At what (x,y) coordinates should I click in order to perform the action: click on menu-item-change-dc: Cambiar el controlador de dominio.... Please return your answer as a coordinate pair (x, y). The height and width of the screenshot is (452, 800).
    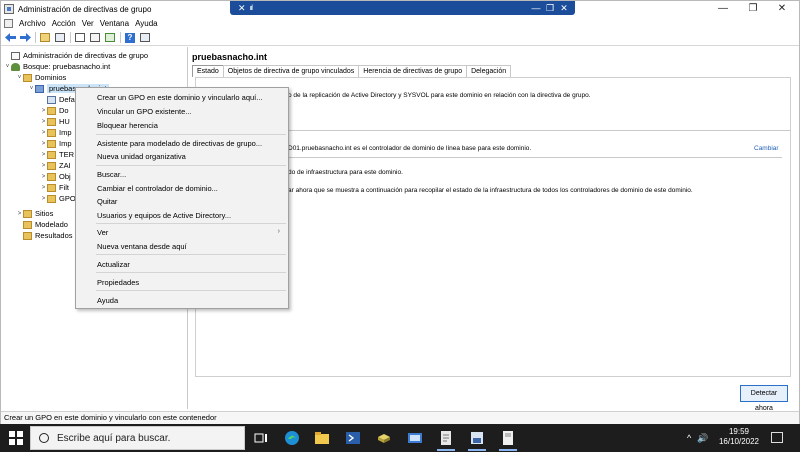
    Looking at the image, I should click on (157, 188).